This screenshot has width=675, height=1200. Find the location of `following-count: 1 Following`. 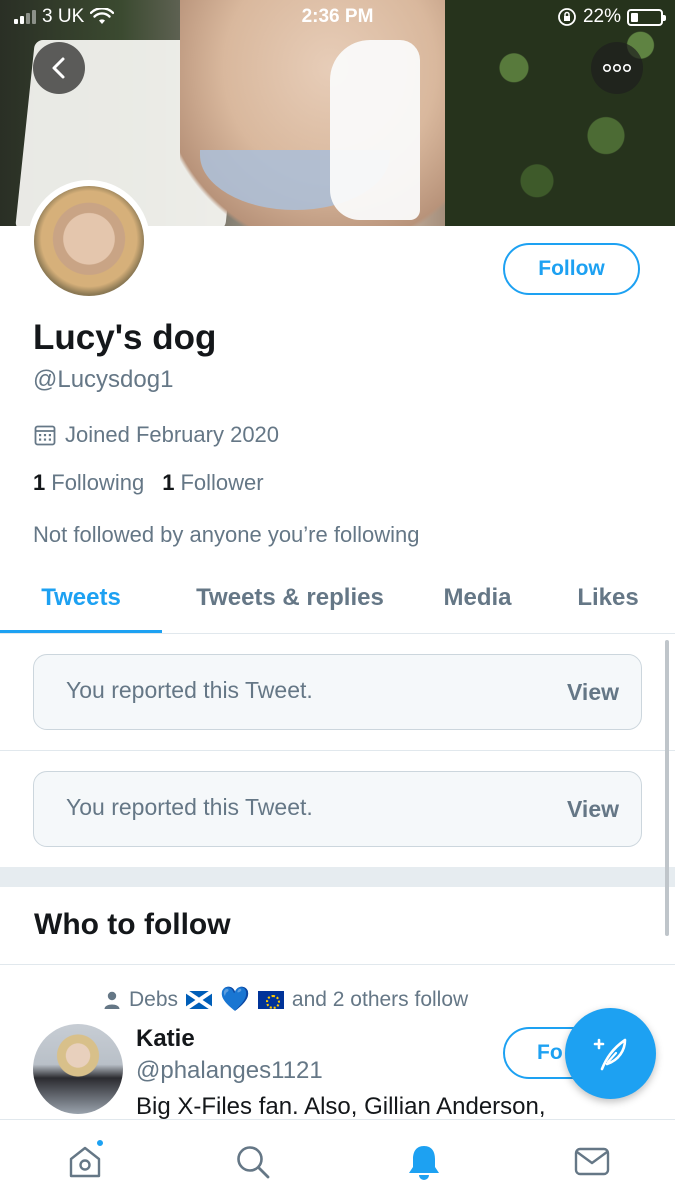

following-count: 1 Following is located at coordinates (88, 483).